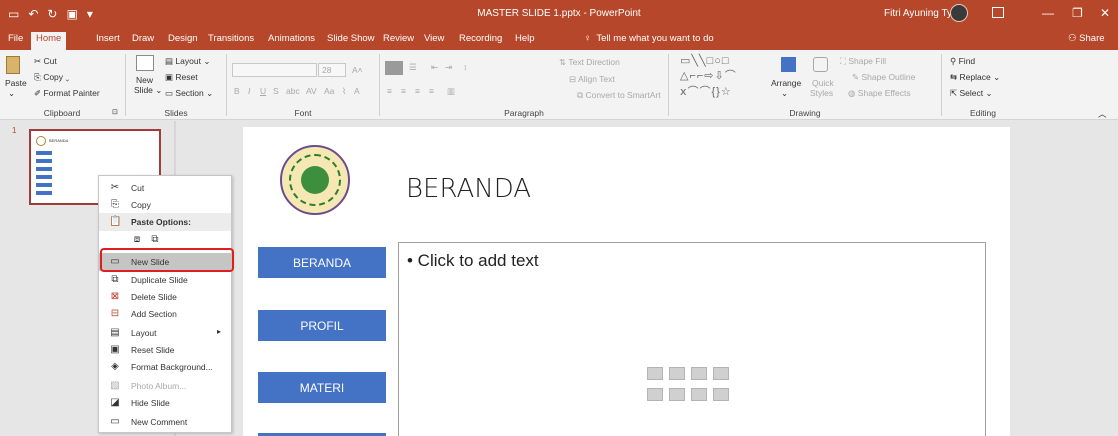 This screenshot has height=436, width=1118. I want to click on tab-help: Help, so click(525, 38).